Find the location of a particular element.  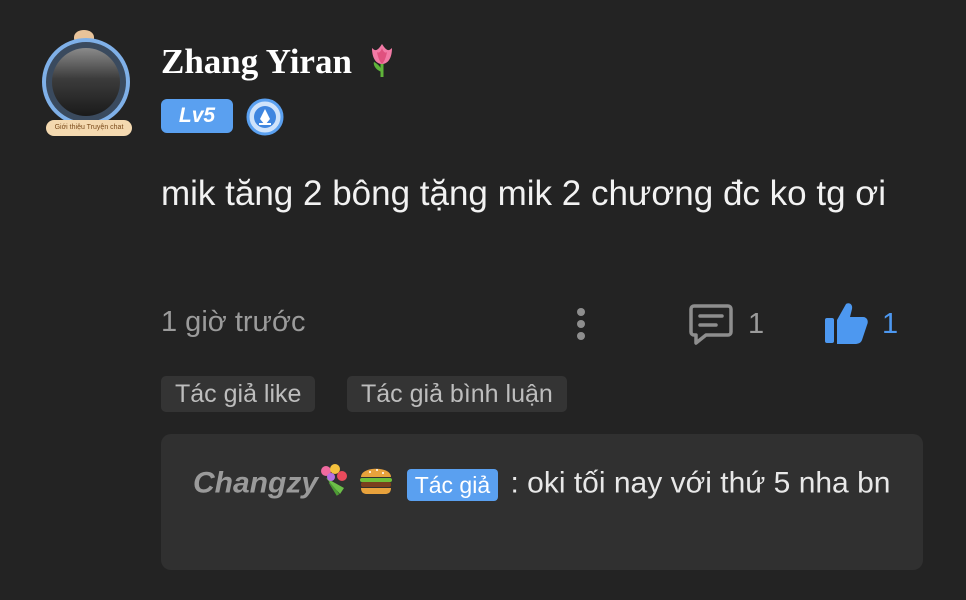

reply-text: : oki tối nay với thứ 5 nha bn is located at coordinates (700, 483).